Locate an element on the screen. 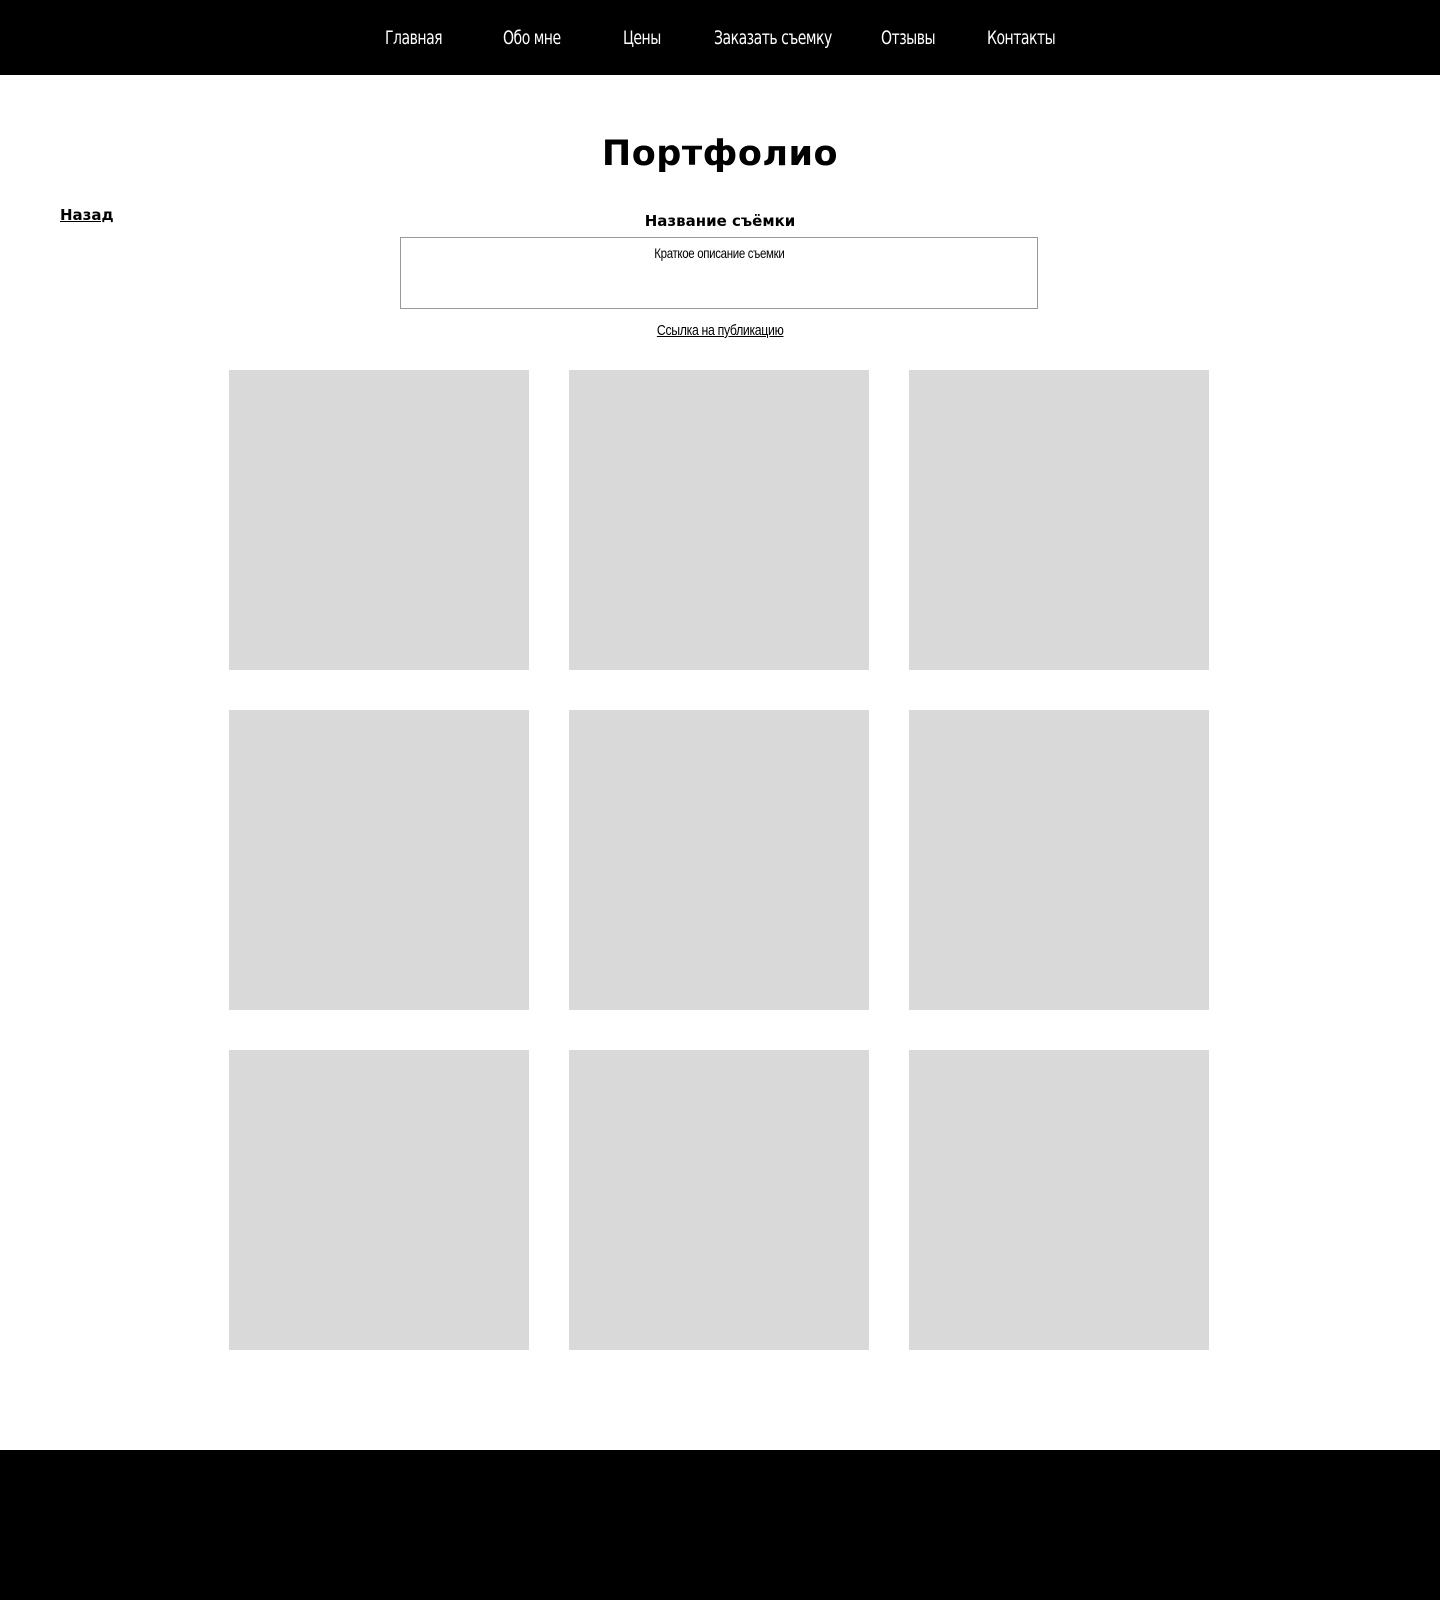 The width and height of the screenshot is (1440, 1600). description-box: Краткое описание съемки is located at coordinates (719, 273).